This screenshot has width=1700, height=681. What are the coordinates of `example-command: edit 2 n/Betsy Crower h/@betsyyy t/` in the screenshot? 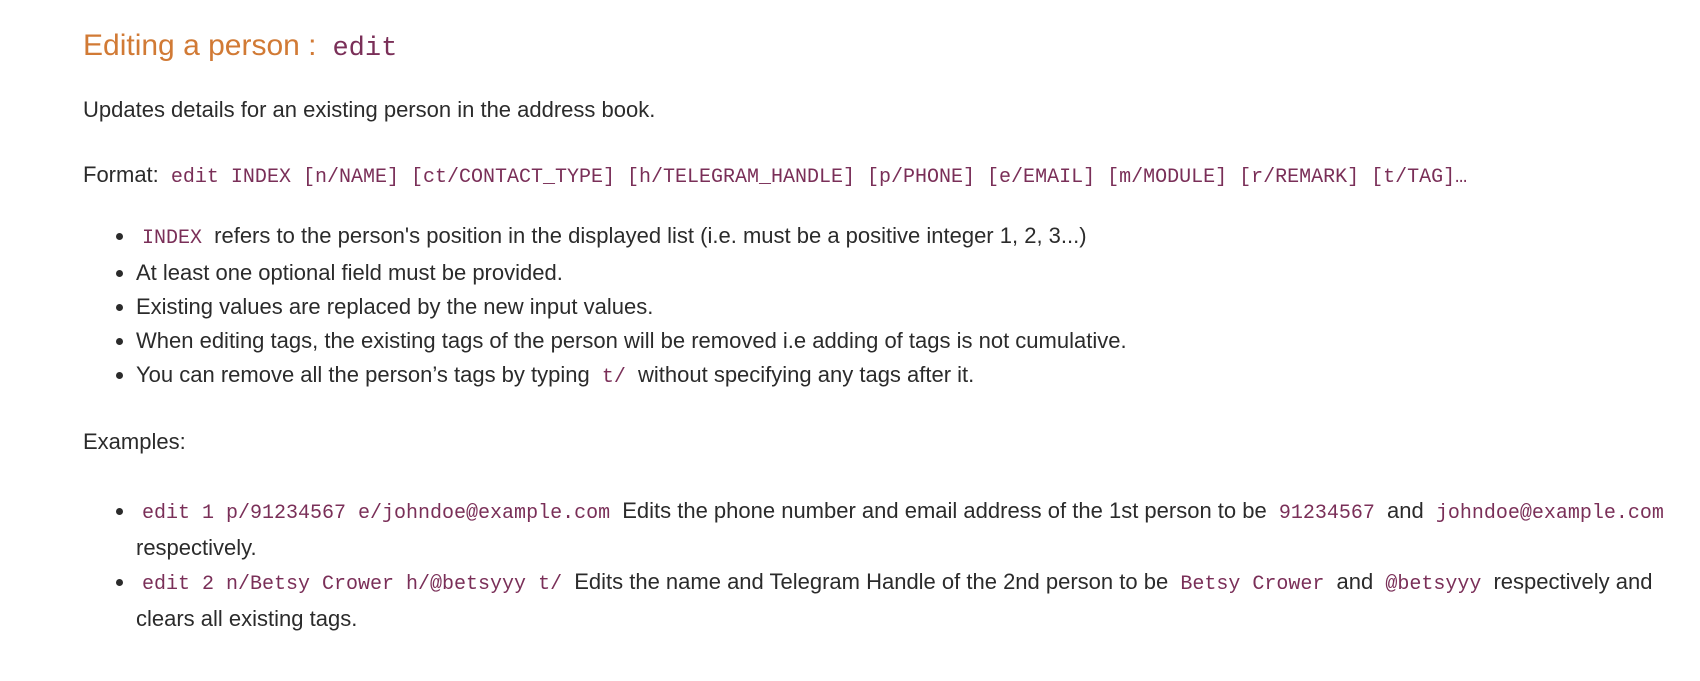 It's located at (352, 585).